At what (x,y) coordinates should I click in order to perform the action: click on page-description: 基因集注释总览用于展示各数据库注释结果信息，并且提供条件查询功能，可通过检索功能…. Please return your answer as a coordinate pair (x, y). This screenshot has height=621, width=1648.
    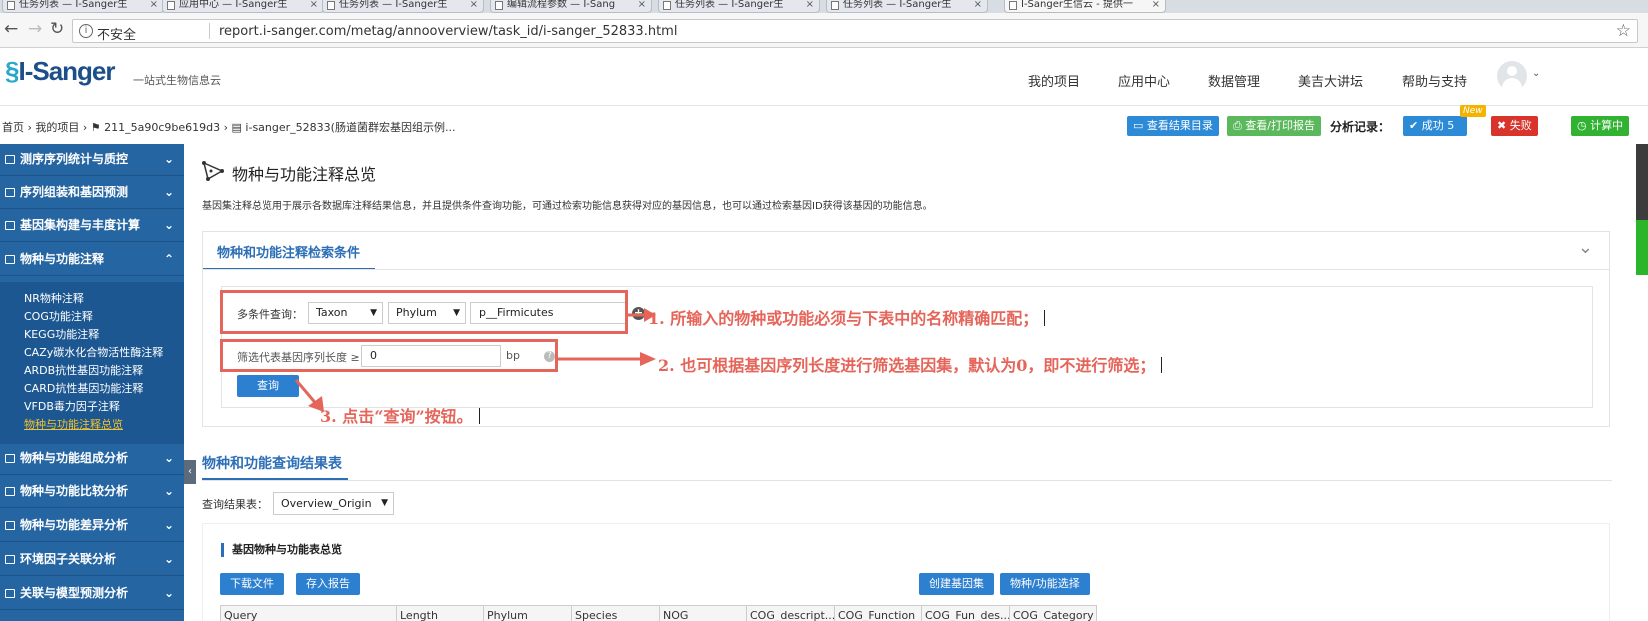
    Looking at the image, I should click on (567, 206).